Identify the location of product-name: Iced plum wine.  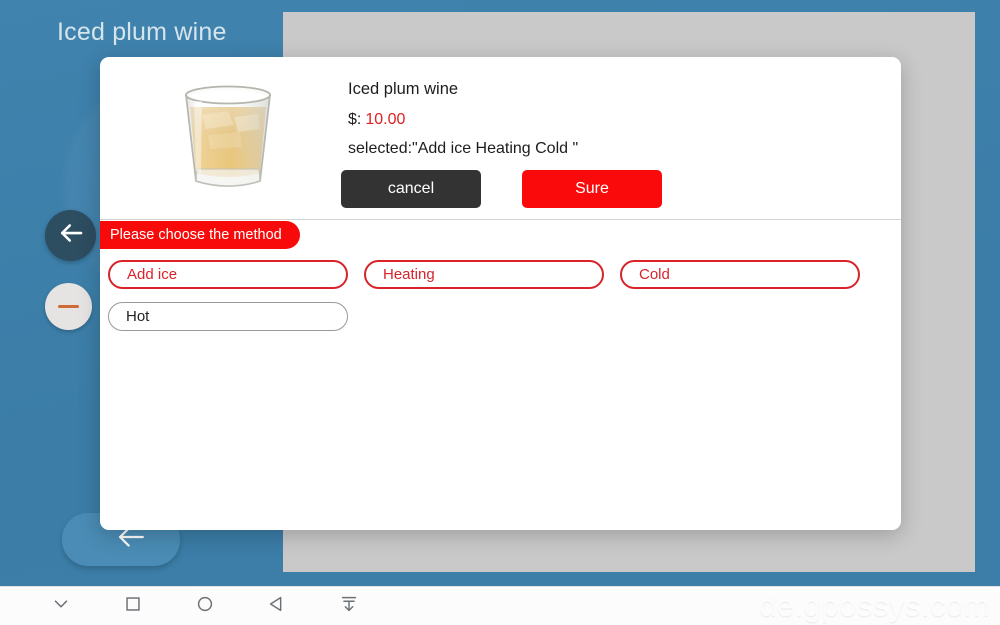
(403, 89).